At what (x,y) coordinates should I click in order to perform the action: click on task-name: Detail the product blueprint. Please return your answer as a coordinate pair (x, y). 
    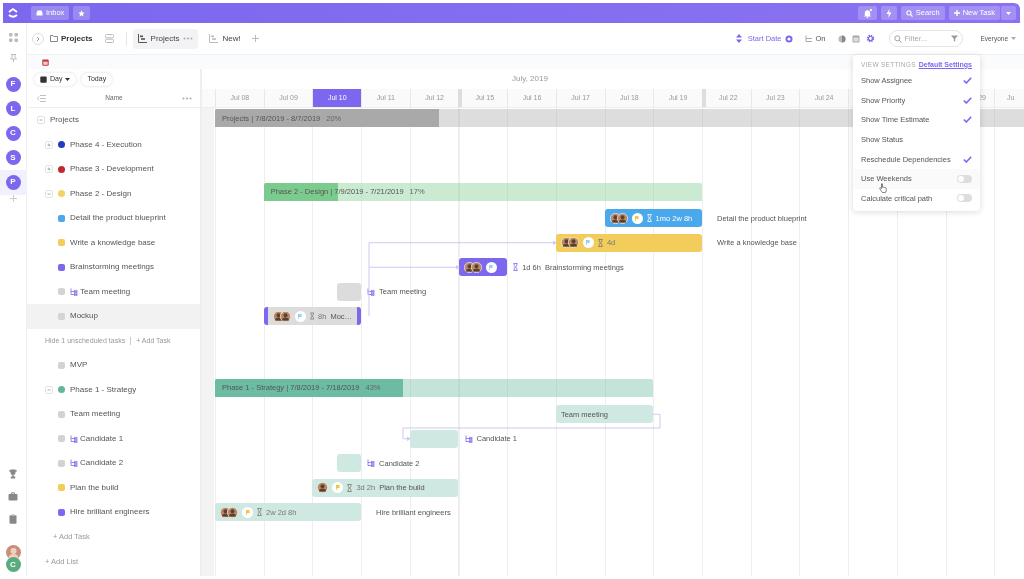
    Looking at the image, I should click on (118, 218).